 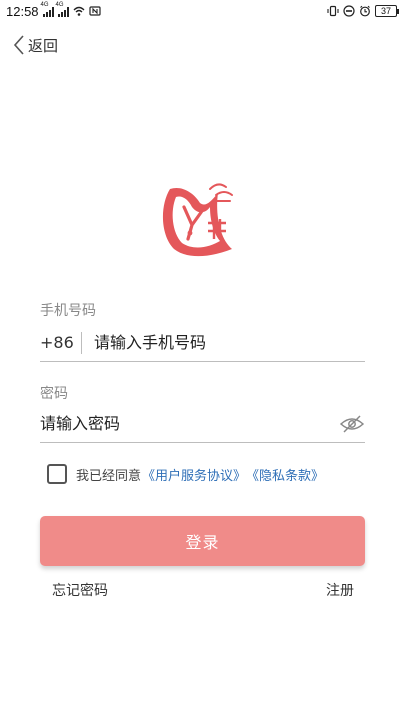 What do you see at coordinates (197, 220) in the screenshot?
I see `app-logo` at bounding box center [197, 220].